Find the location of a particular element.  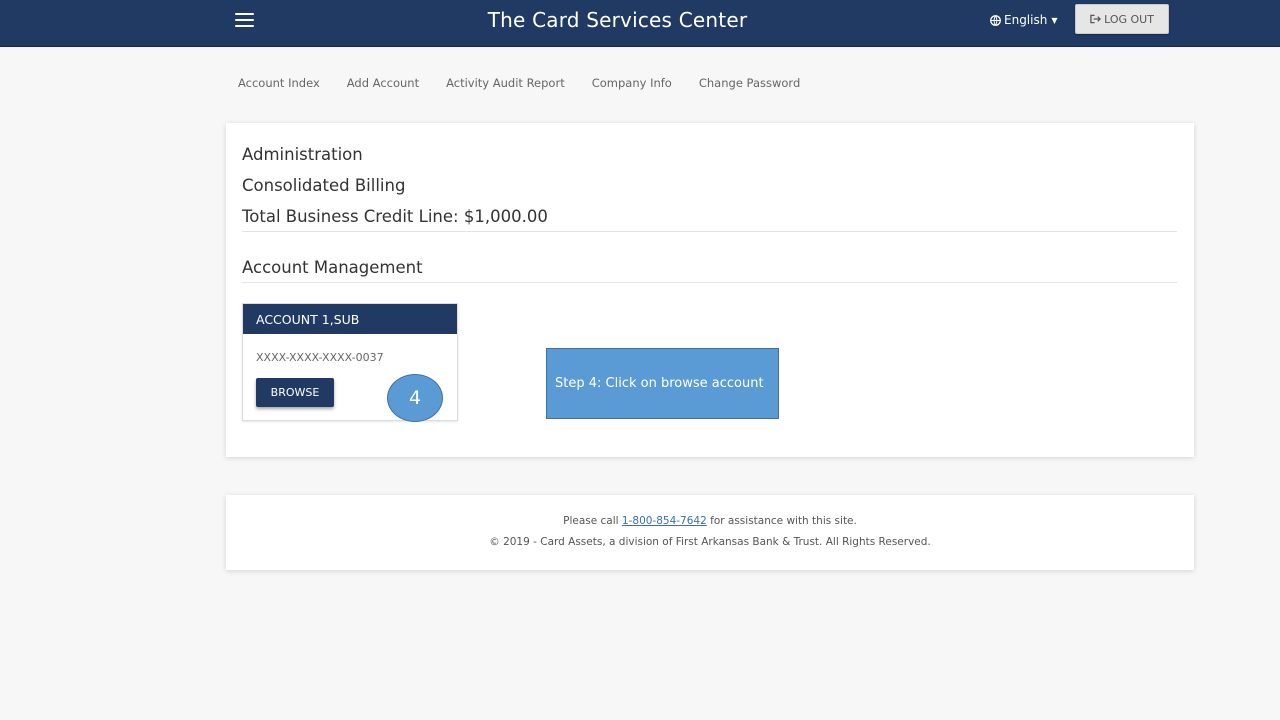

administration-heading: Administration is located at coordinates (302, 154).